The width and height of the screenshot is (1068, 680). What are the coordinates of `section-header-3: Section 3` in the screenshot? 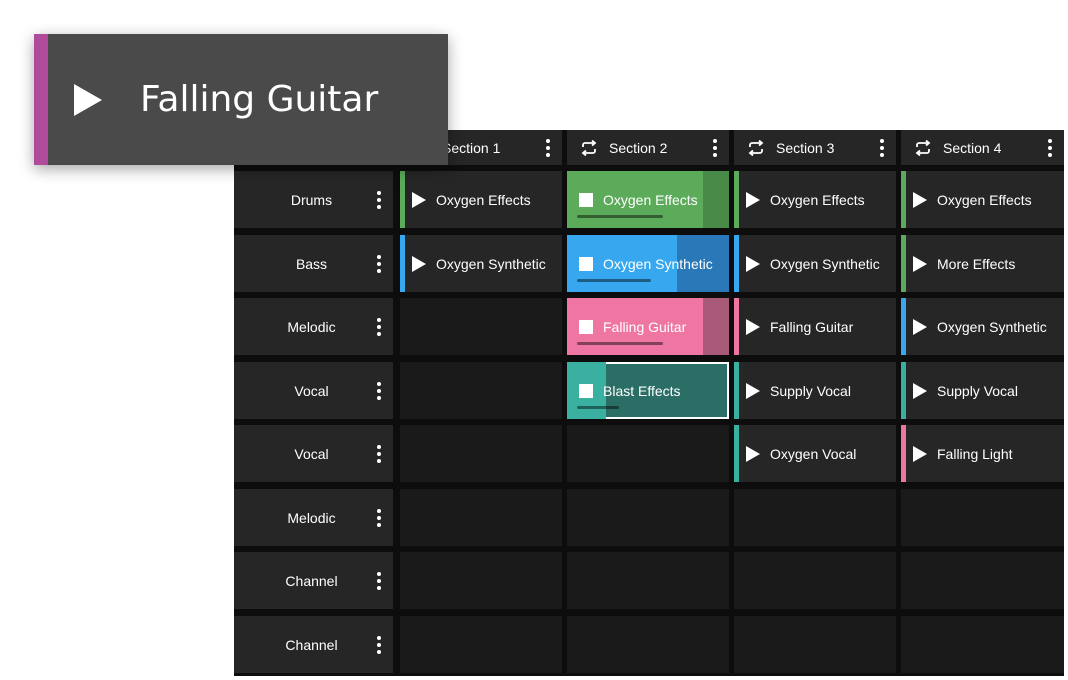 It's located at (815, 147).